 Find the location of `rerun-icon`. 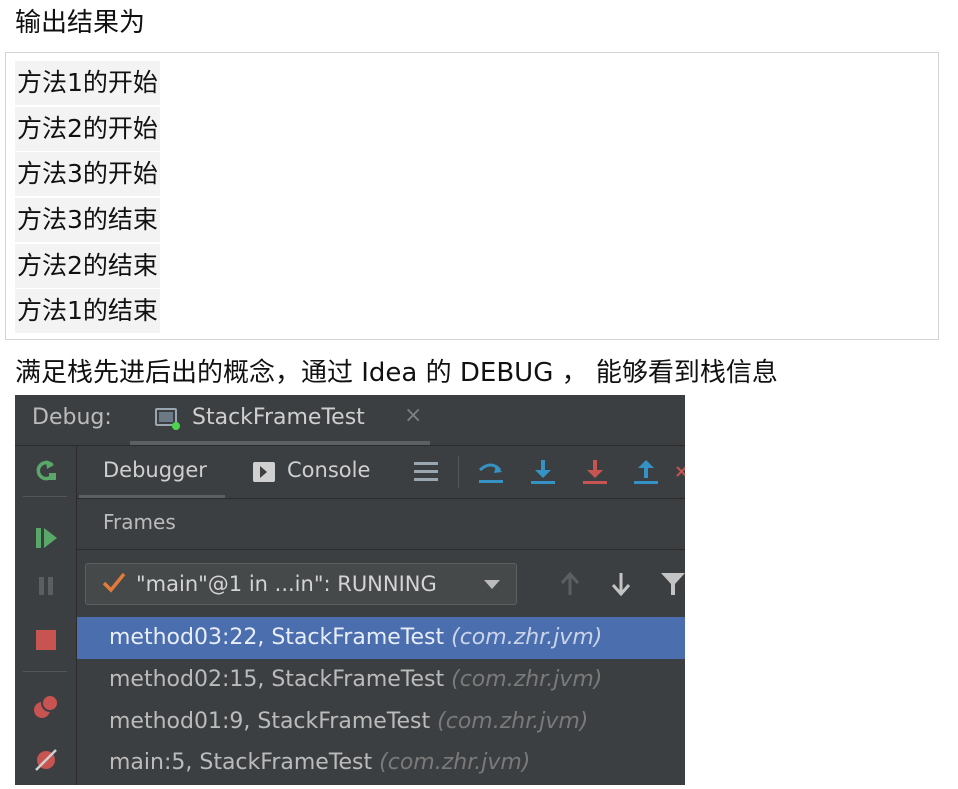

rerun-icon is located at coordinates (46, 470).